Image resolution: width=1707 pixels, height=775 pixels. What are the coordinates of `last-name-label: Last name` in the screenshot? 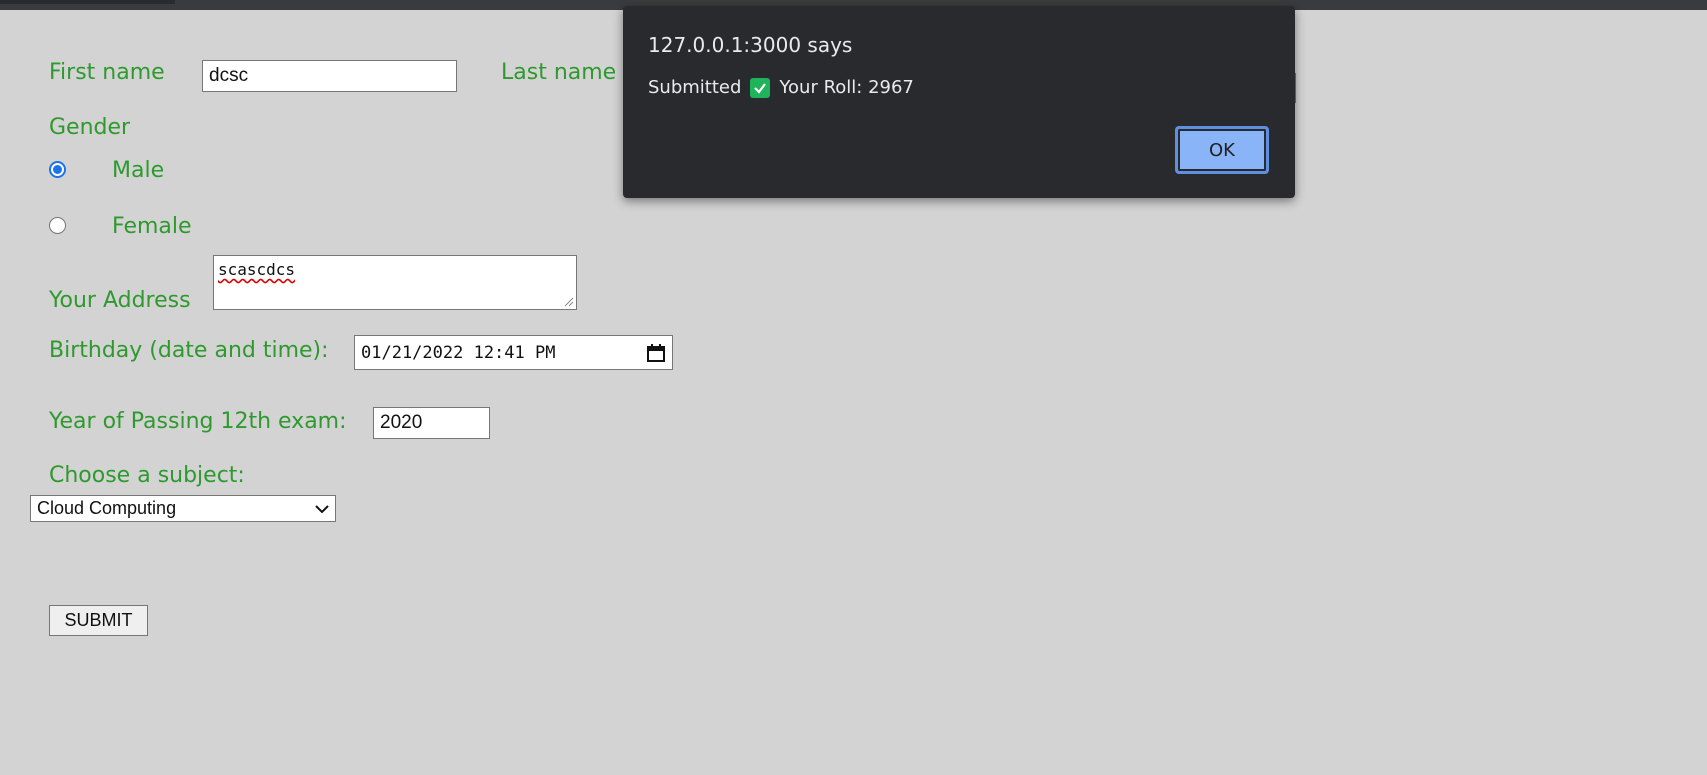 It's located at (559, 72).